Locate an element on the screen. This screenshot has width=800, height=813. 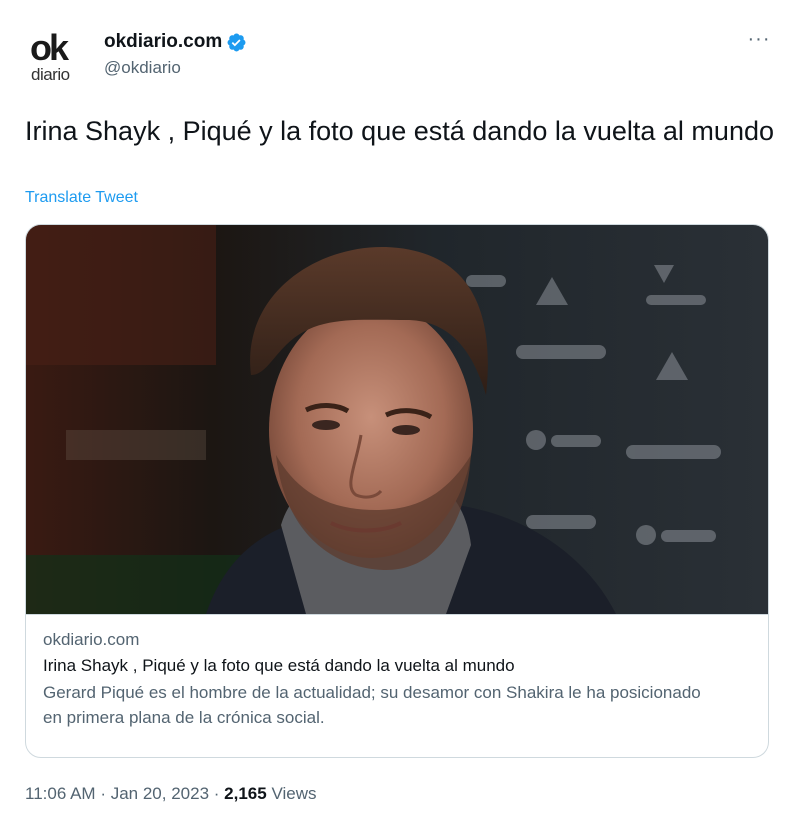
tweet-date: Jan 20, 2023 is located at coordinates (160, 793).